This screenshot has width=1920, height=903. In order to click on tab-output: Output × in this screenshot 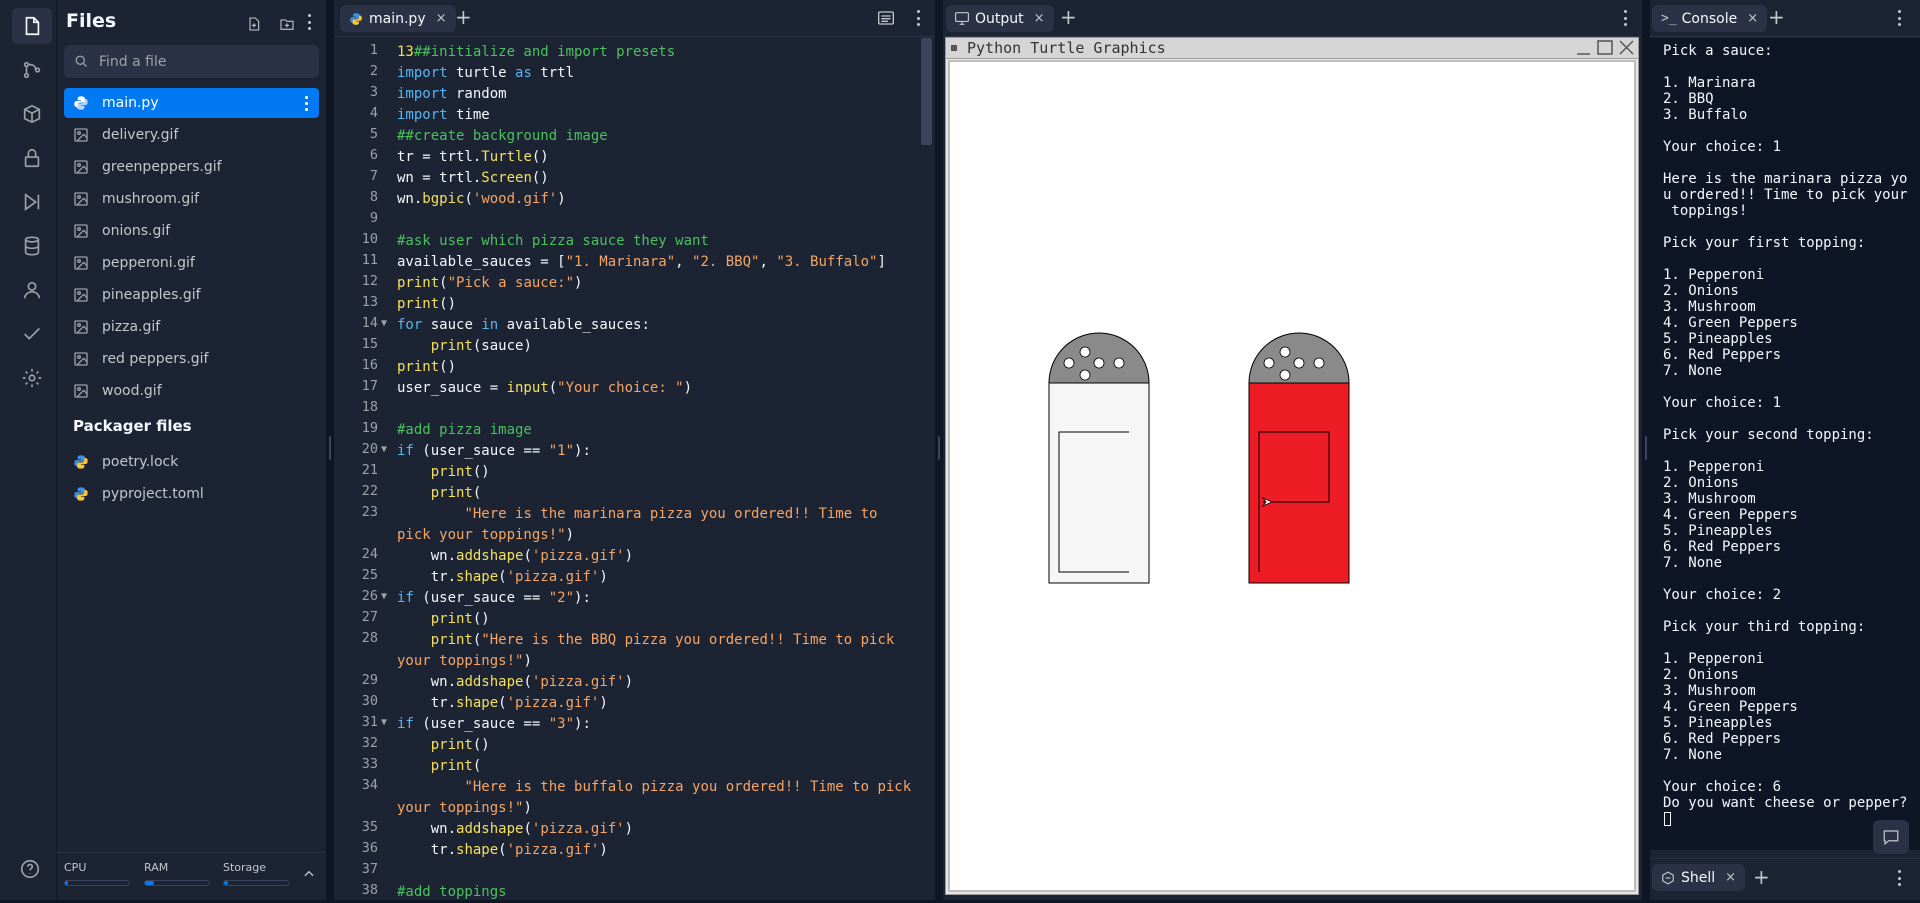, I will do `click(1000, 18)`.